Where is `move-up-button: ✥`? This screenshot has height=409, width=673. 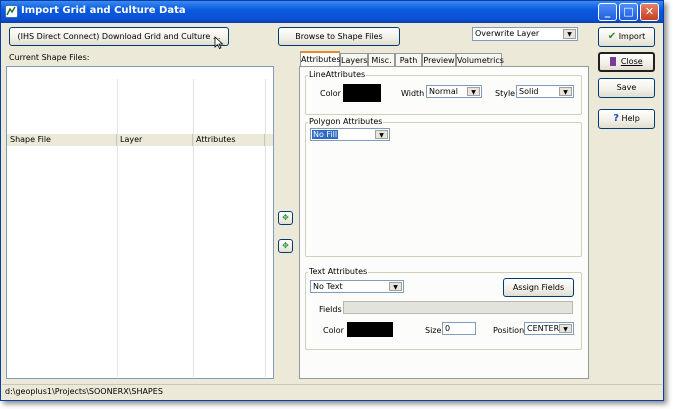 move-up-button: ✥ is located at coordinates (285, 218).